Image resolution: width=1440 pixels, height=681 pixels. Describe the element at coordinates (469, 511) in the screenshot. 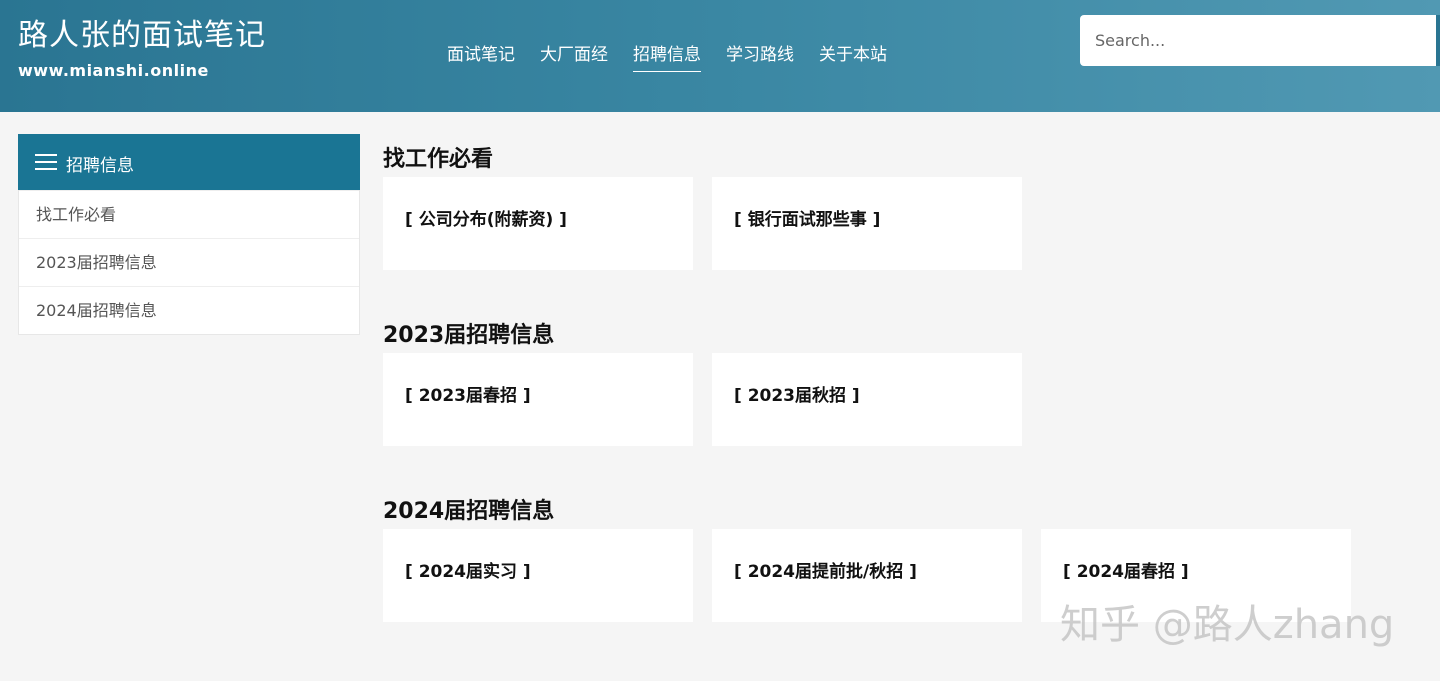

I see `section-title-2024: 2024届招聘信息` at that location.